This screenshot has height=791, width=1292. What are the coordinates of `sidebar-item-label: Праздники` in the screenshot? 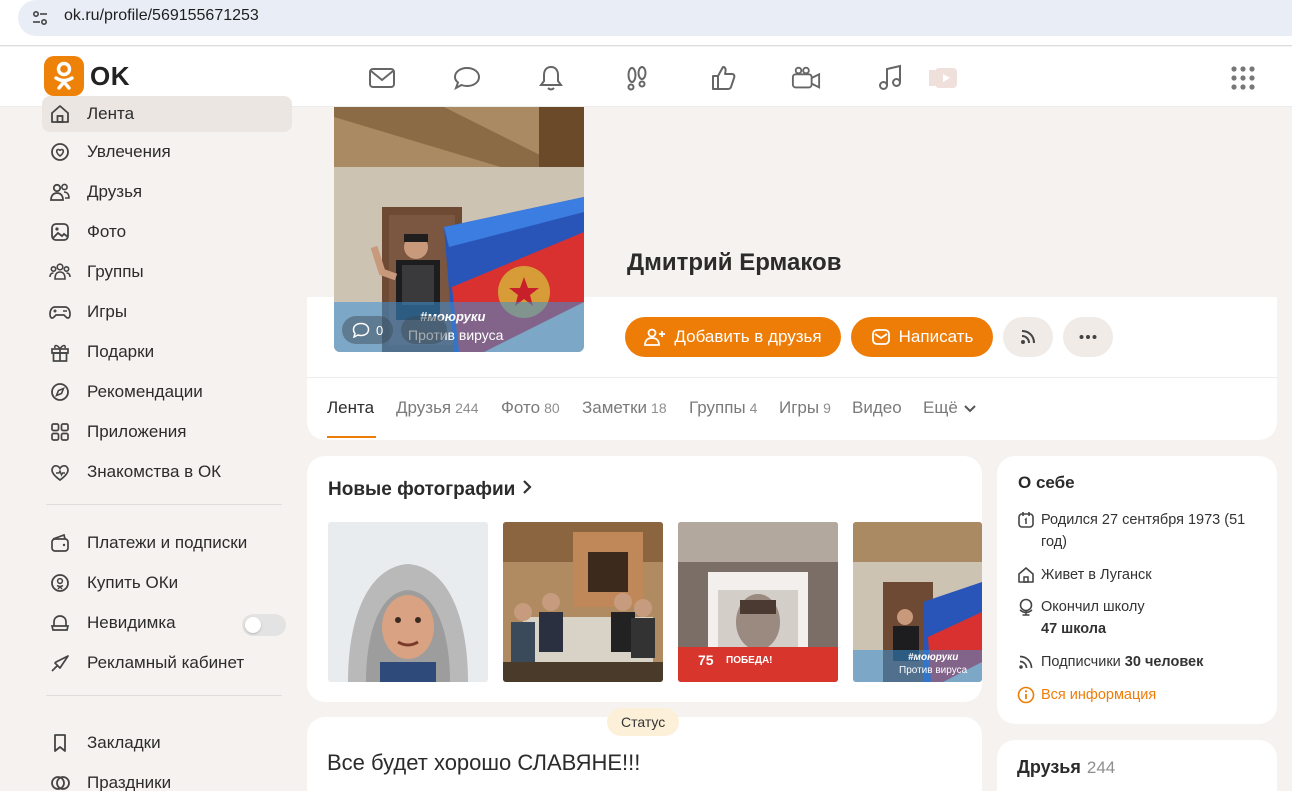 It's located at (129, 782).